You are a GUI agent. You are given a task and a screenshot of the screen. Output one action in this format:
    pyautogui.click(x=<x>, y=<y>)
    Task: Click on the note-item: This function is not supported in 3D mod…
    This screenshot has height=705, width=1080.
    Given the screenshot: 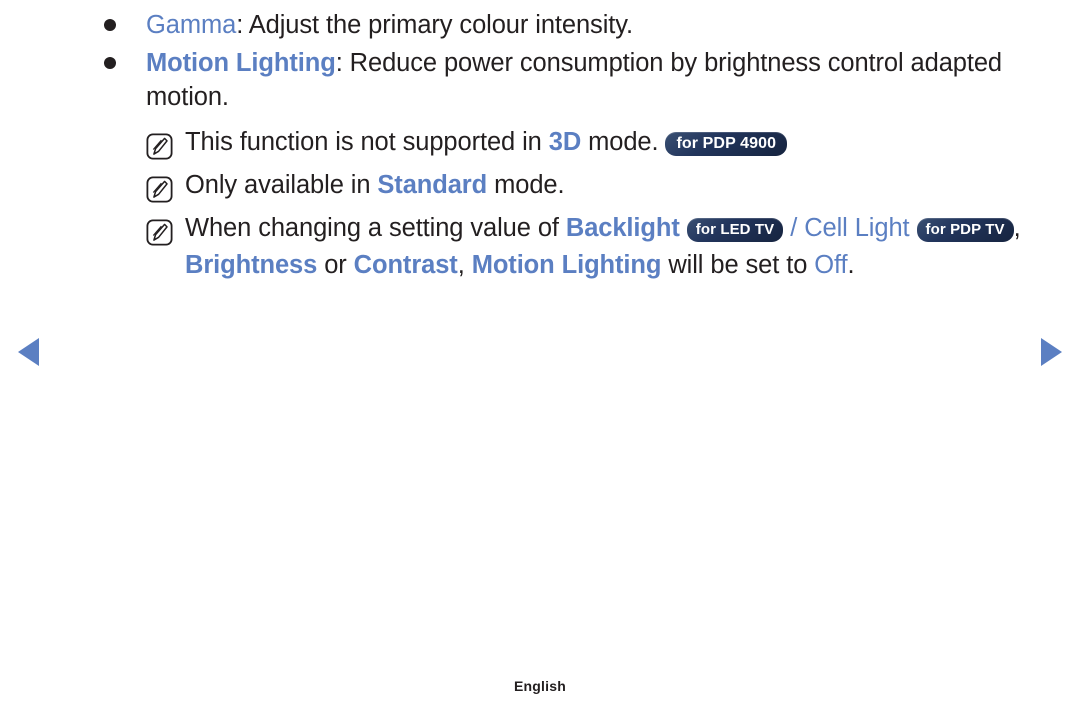 What is the action you would take?
    pyautogui.click(x=595, y=142)
    